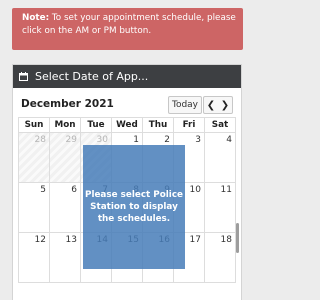 This screenshot has height=300, width=320. What do you see at coordinates (34, 207) in the screenshot?
I see `day-cell: 5` at bounding box center [34, 207].